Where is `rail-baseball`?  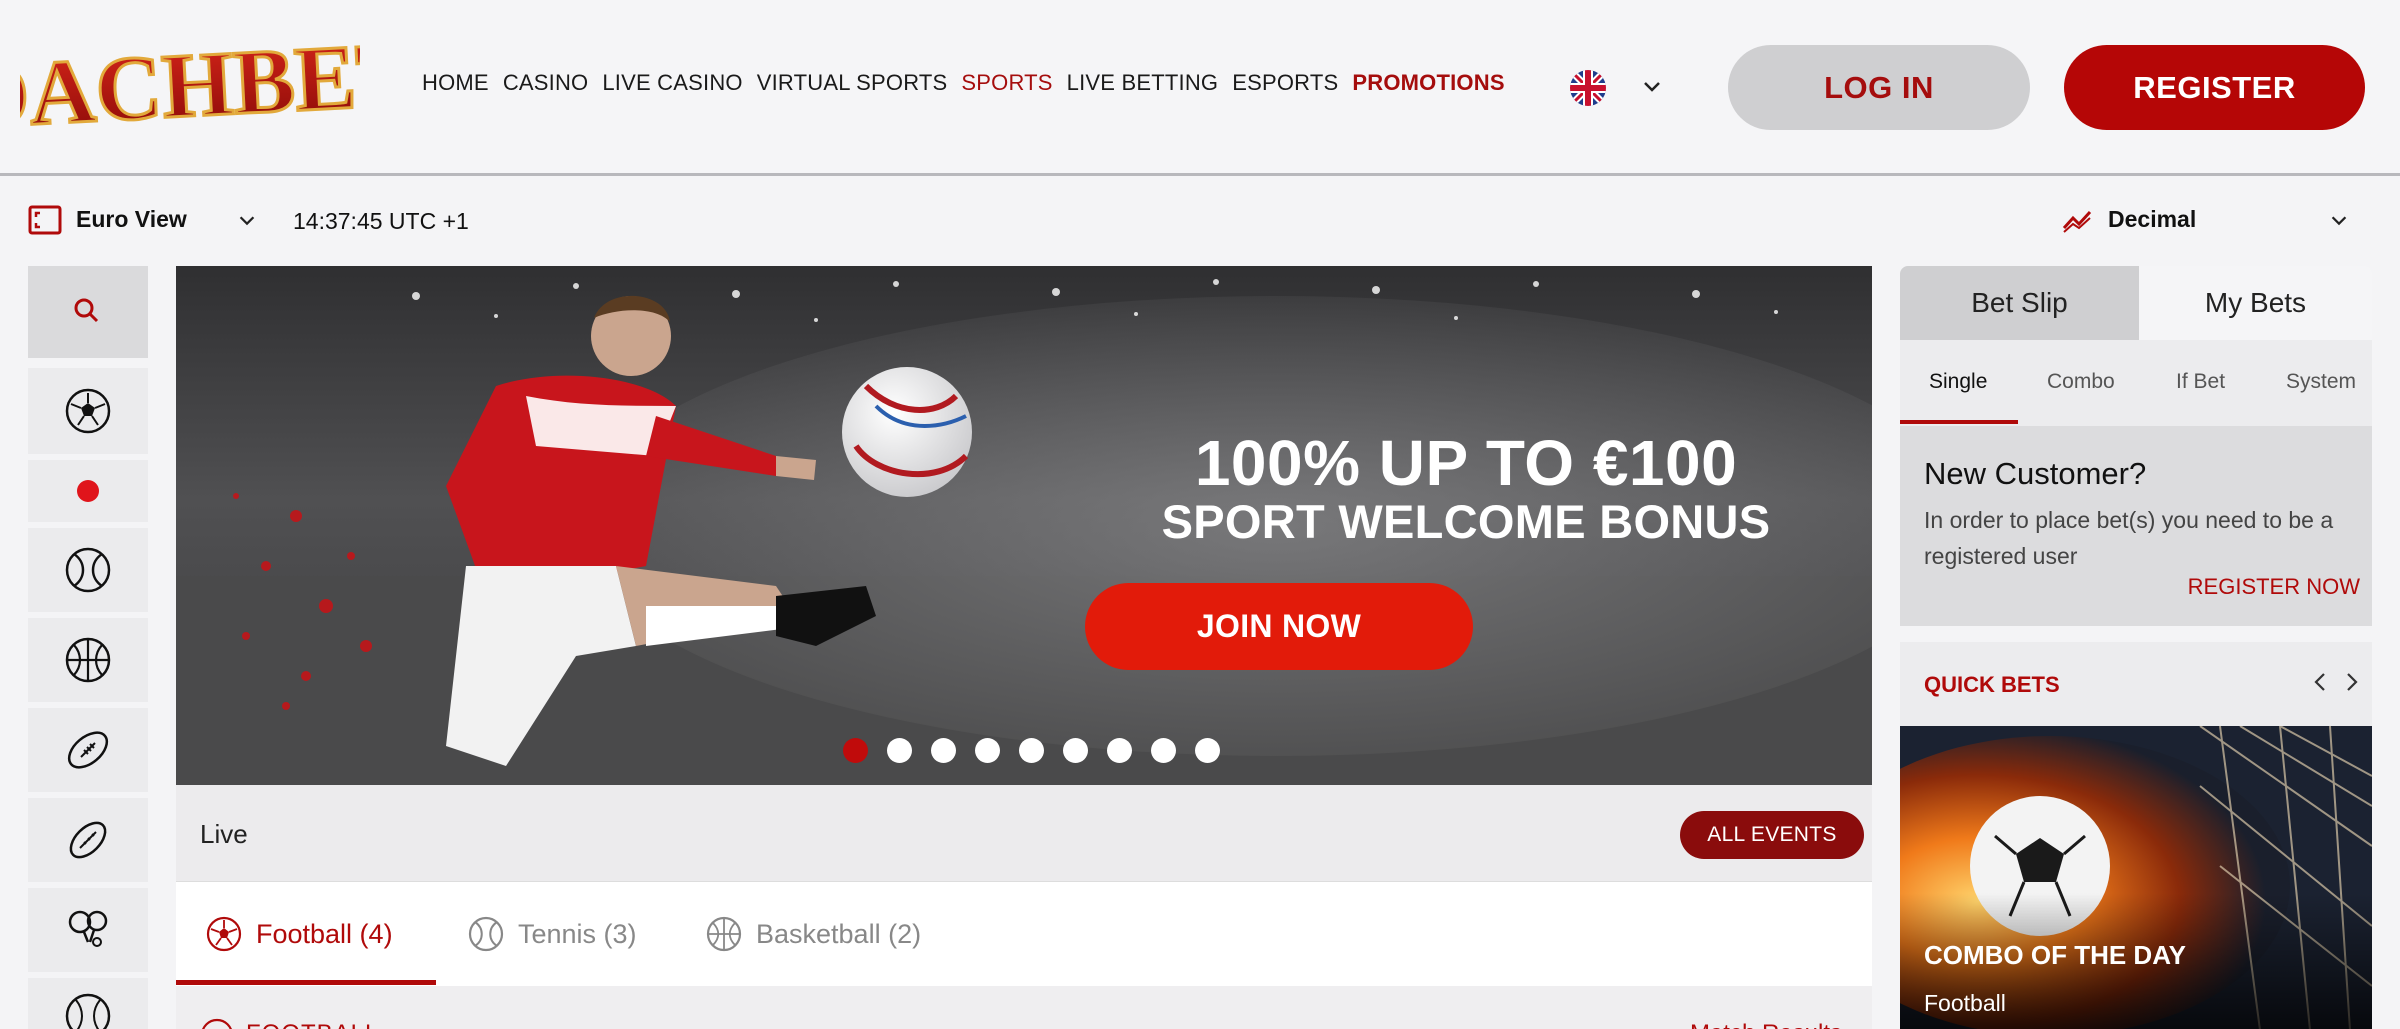
rail-baseball is located at coordinates (88, 1003).